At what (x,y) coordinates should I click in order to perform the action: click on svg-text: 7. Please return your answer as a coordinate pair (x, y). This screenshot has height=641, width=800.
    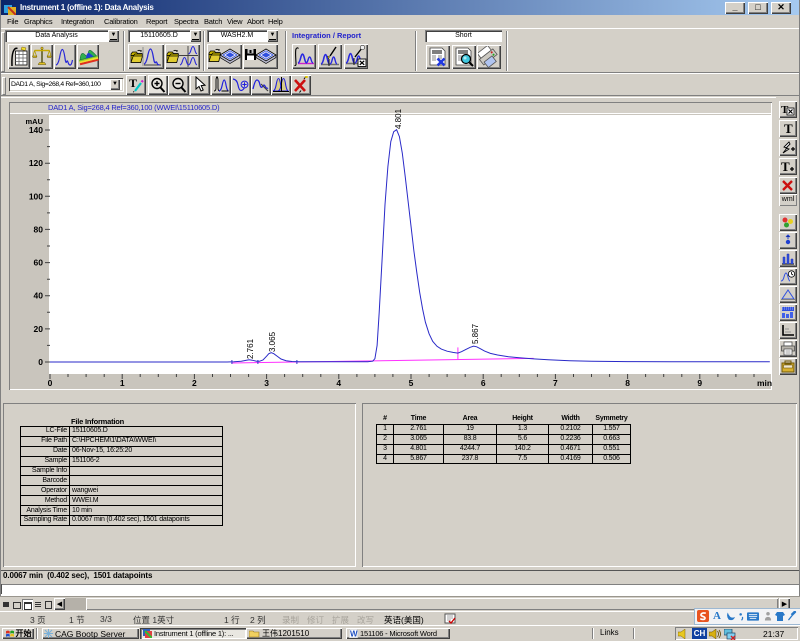
    Looking at the image, I should click on (555, 383).